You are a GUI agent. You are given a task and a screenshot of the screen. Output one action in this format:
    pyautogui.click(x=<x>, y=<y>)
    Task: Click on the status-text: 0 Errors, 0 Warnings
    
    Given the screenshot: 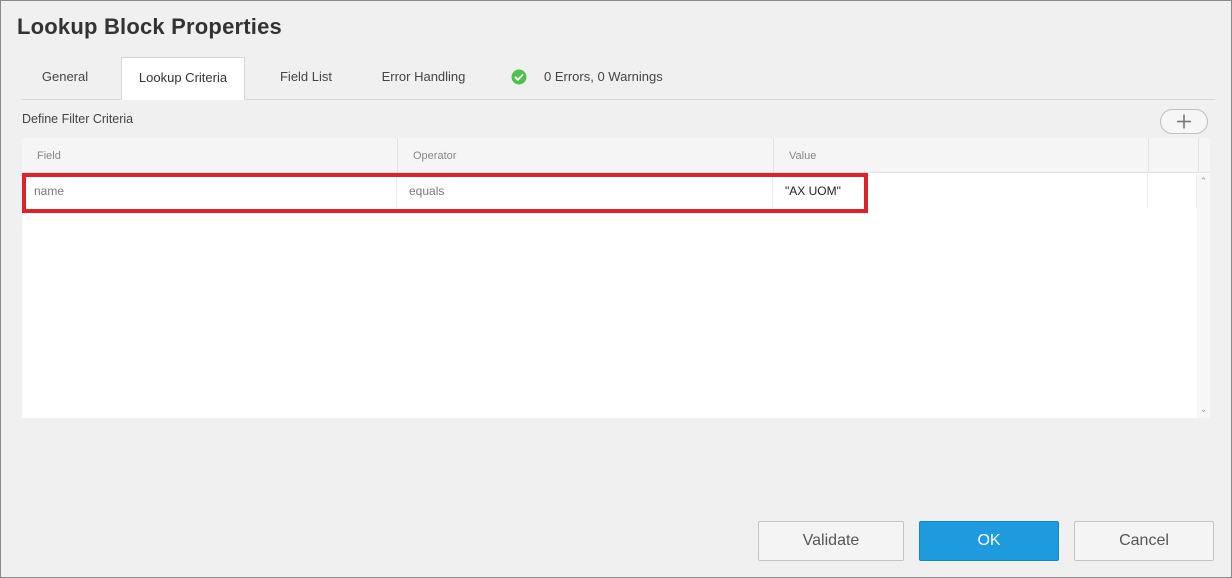 What is the action you would take?
    pyautogui.click(x=603, y=76)
    